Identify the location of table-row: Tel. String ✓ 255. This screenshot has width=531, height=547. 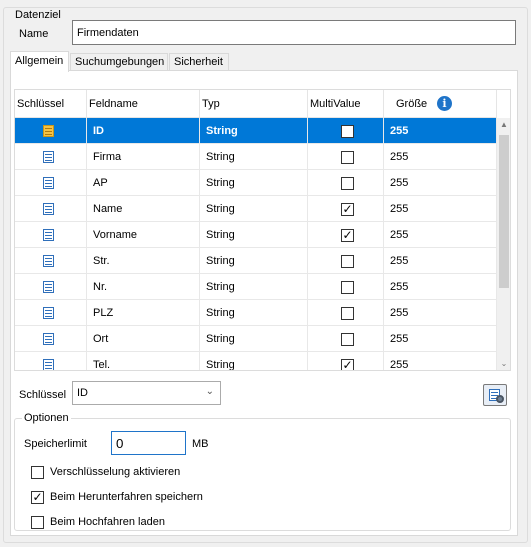
(256, 361).